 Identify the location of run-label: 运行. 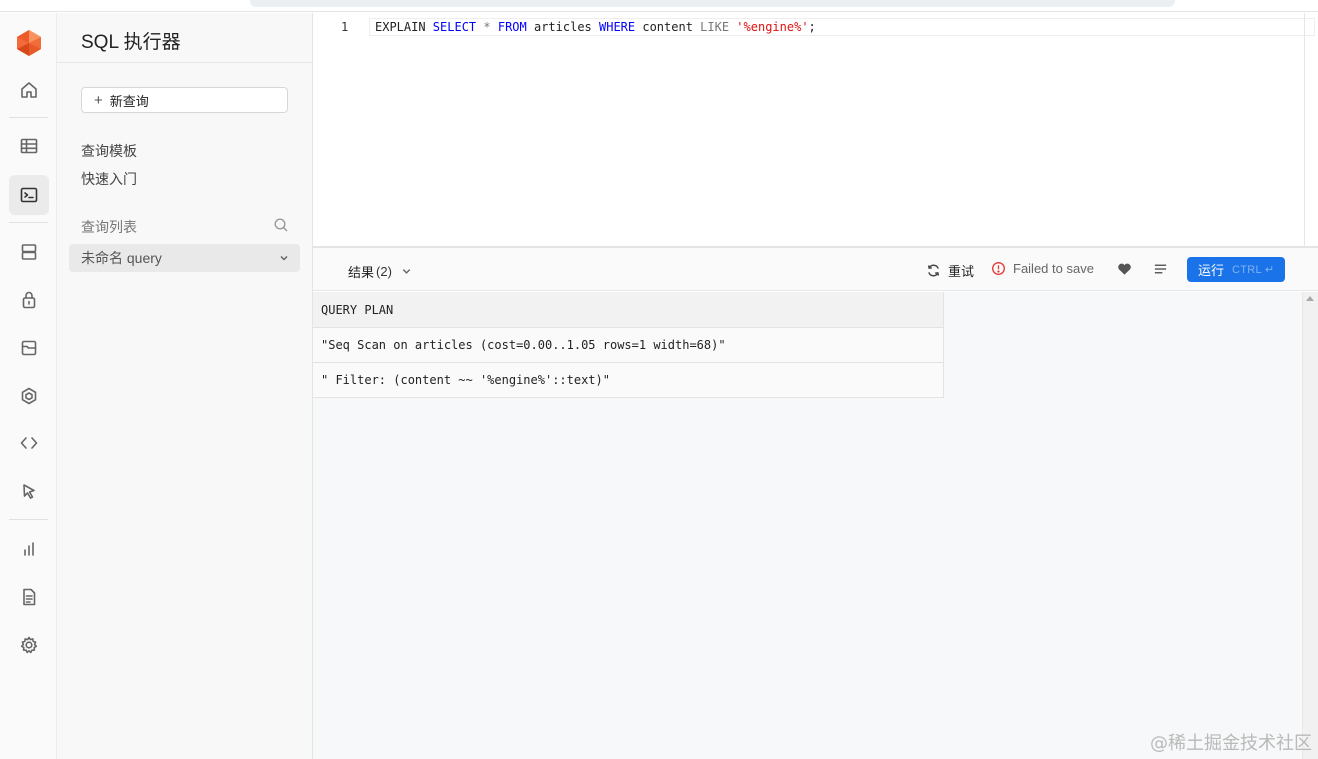
(1211, 270).